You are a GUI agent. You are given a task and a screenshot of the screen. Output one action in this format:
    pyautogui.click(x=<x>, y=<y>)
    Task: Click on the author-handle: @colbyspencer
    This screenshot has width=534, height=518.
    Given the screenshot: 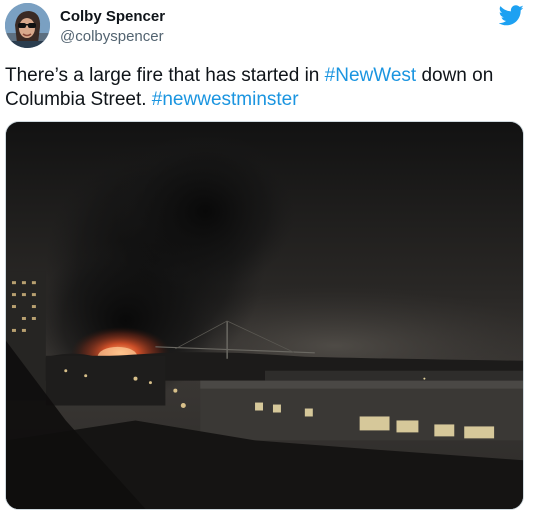 What is the action you would take?
    pyautogui.click(x=112, y=37)
    